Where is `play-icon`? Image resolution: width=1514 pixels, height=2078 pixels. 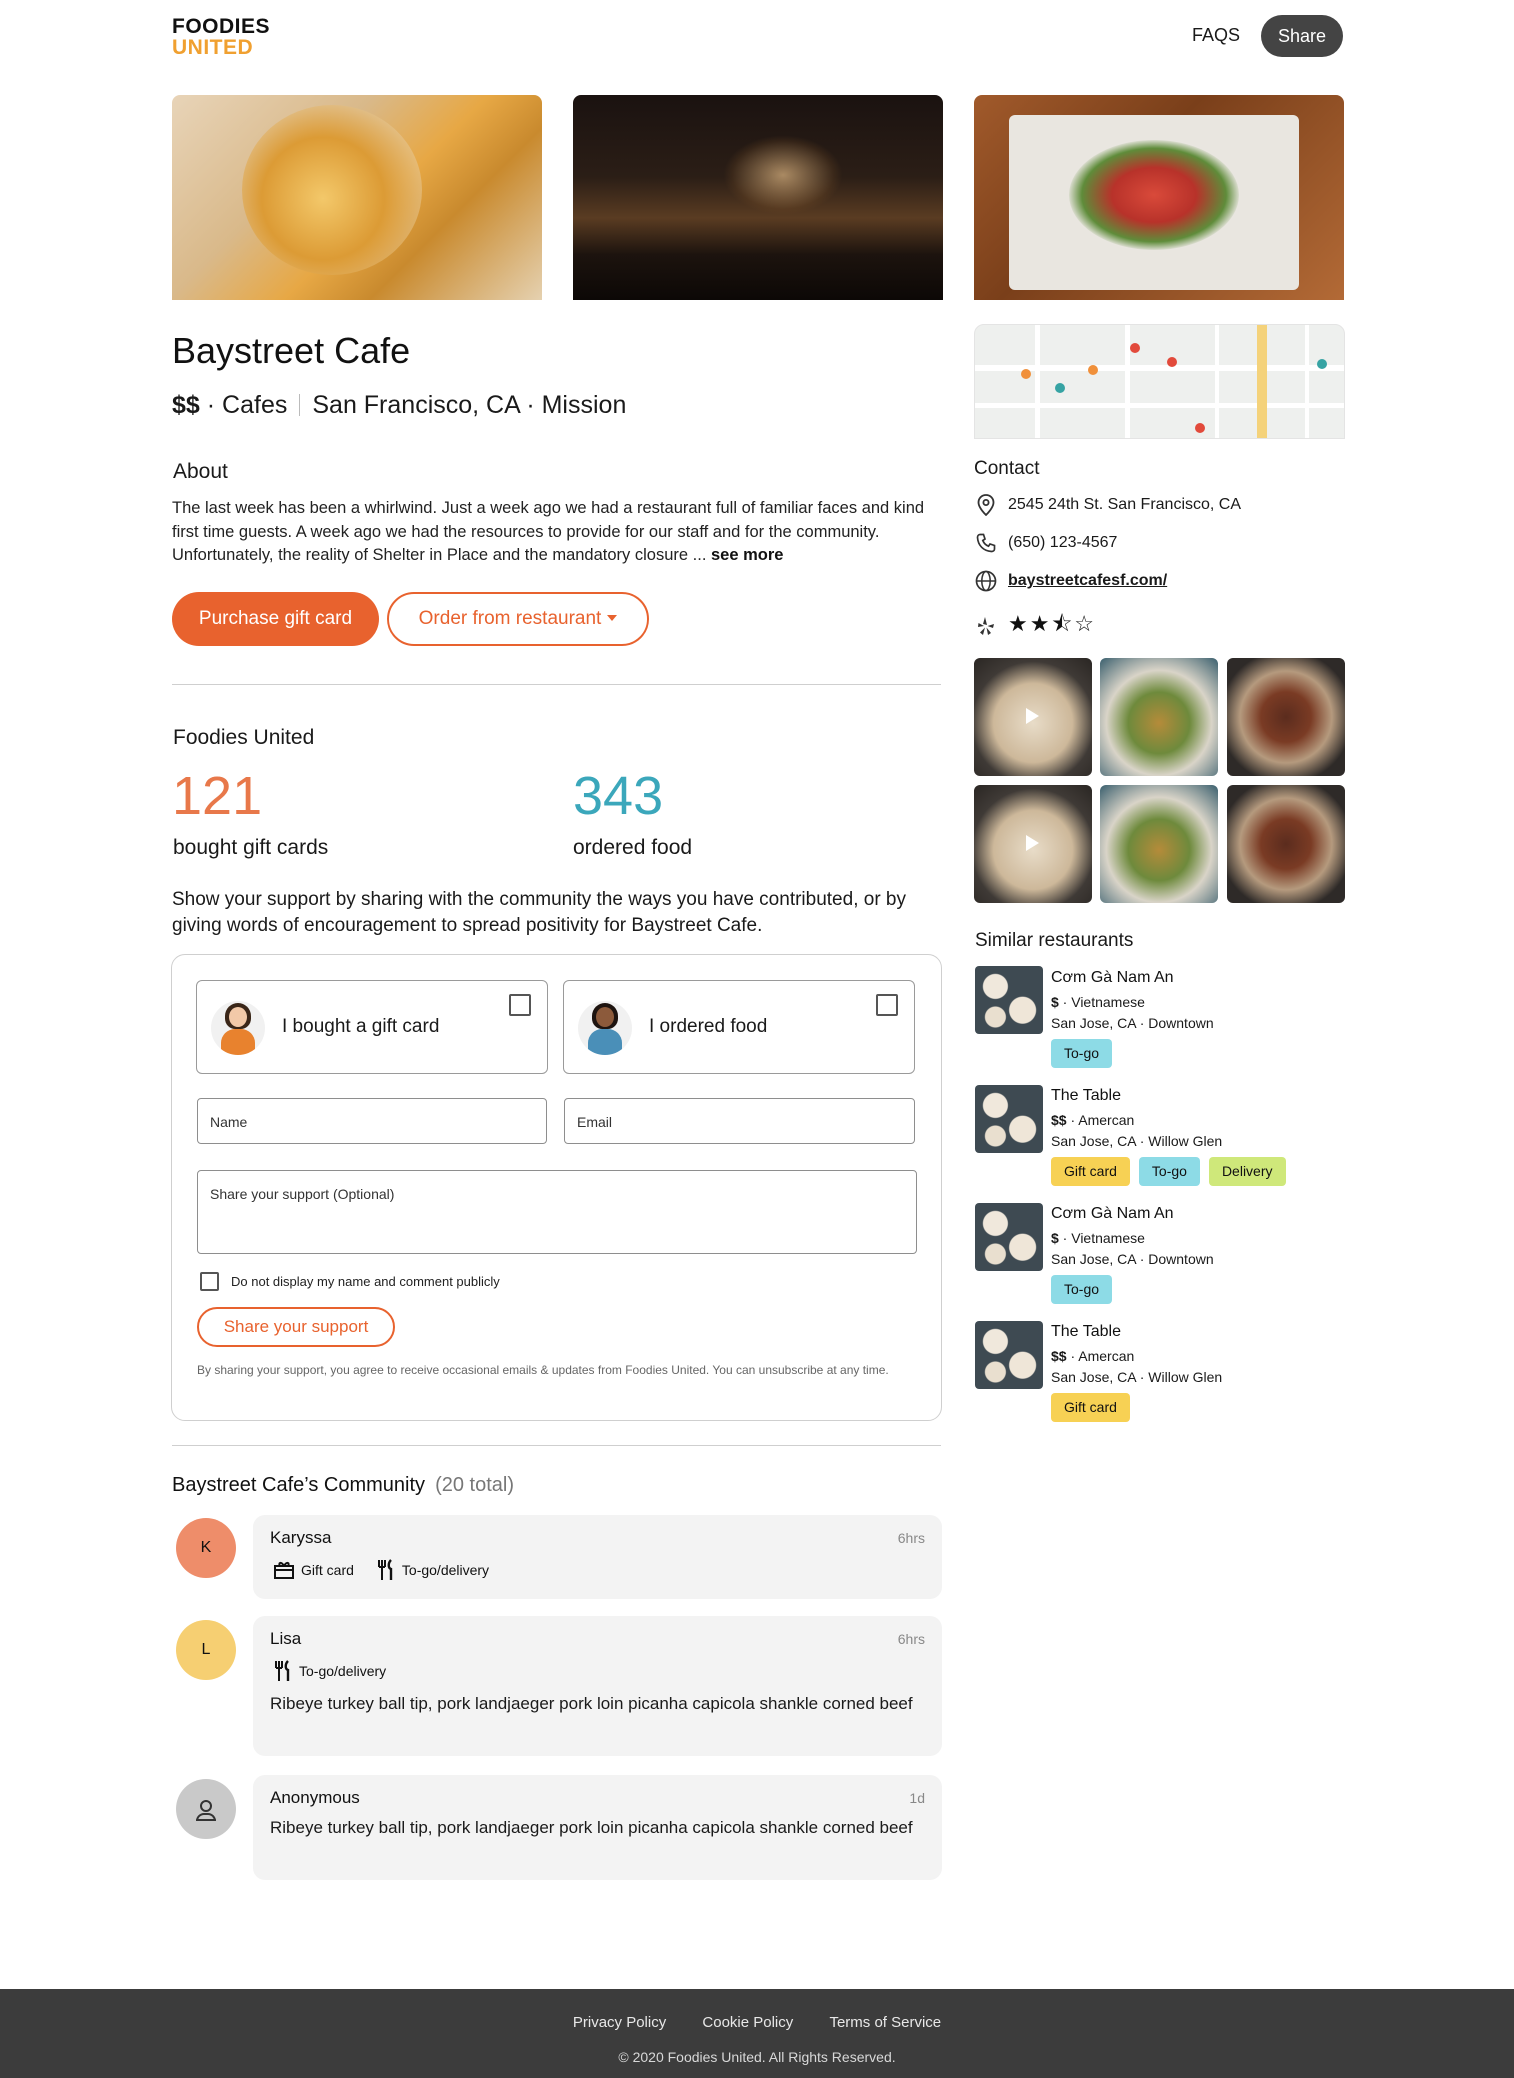 play-icon is located at coordinates (1032, 716).